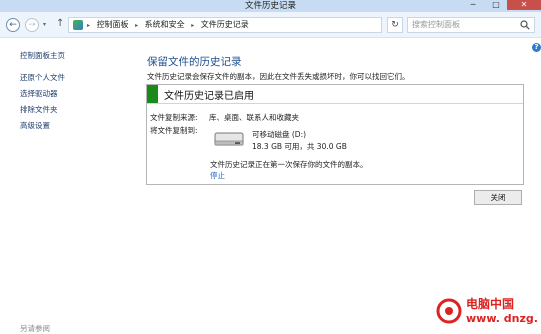 This screenshot has height=334, width=541. I want to click on status-indicator, so click(152, 94).